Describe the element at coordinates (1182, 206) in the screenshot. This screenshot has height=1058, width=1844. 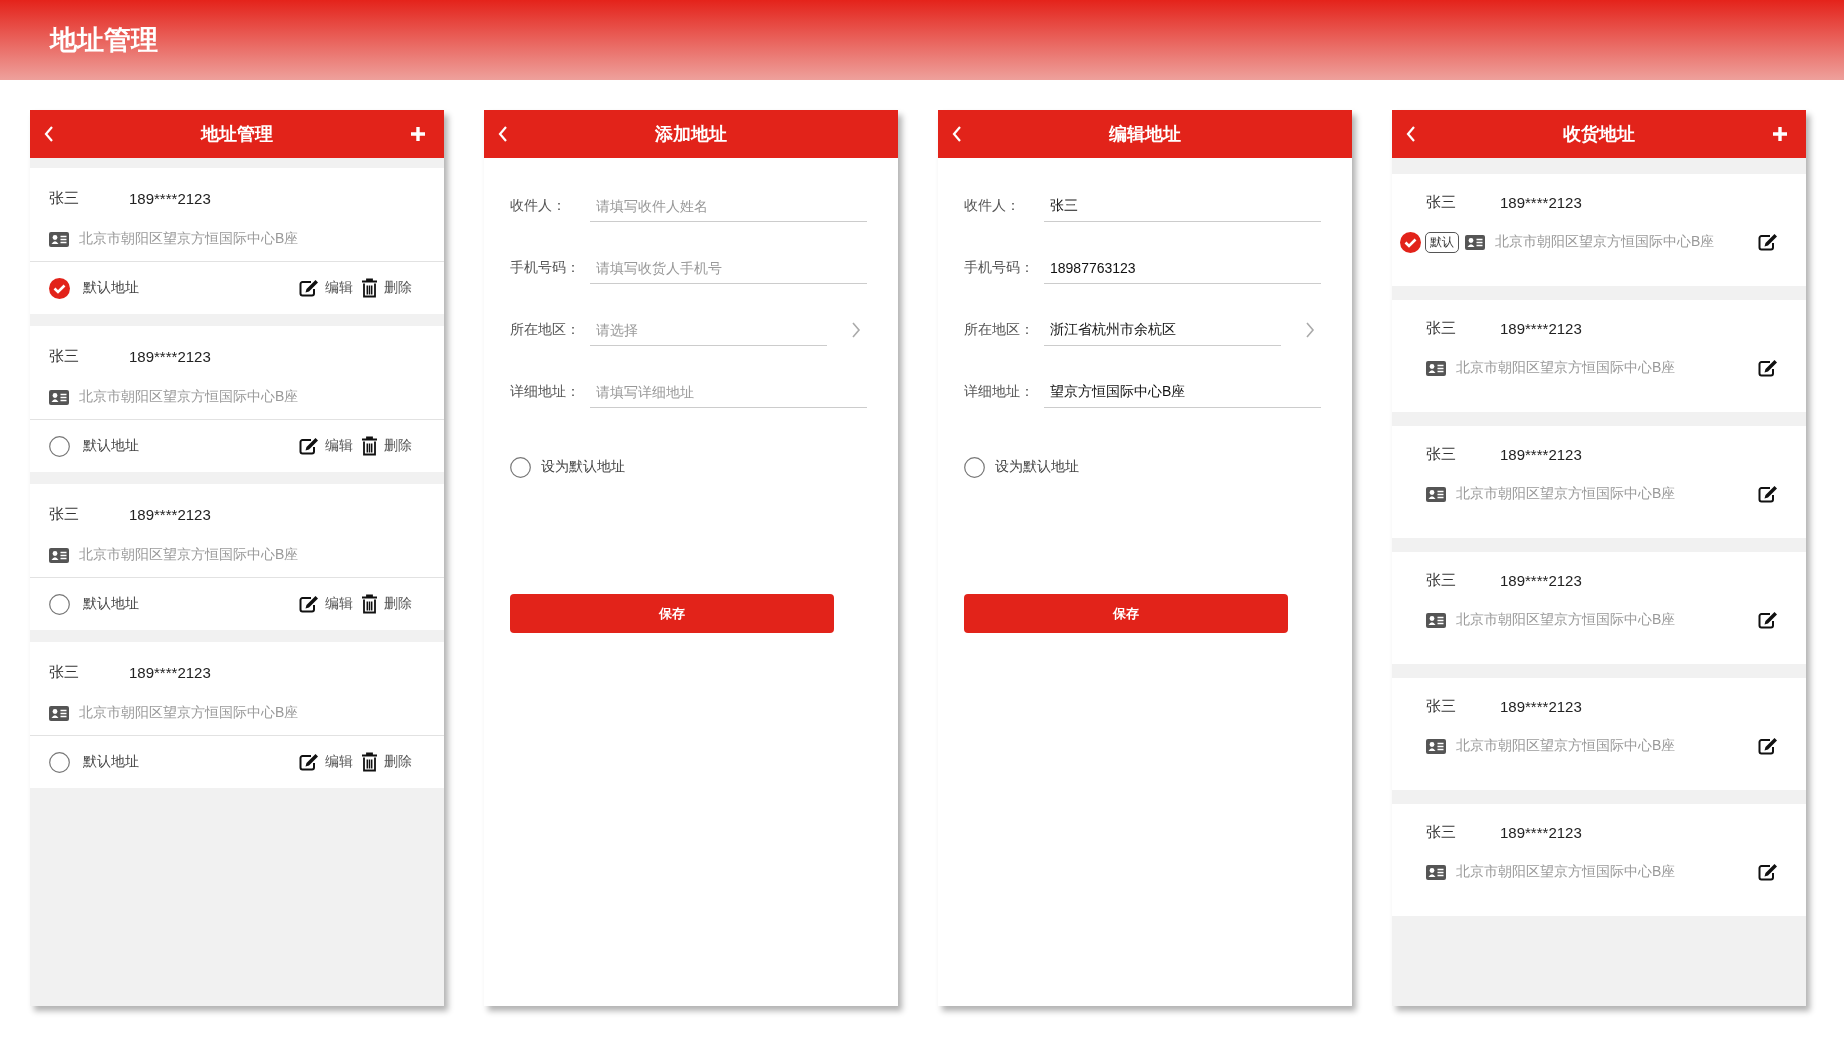
I see `input-field: 张三` at that location.